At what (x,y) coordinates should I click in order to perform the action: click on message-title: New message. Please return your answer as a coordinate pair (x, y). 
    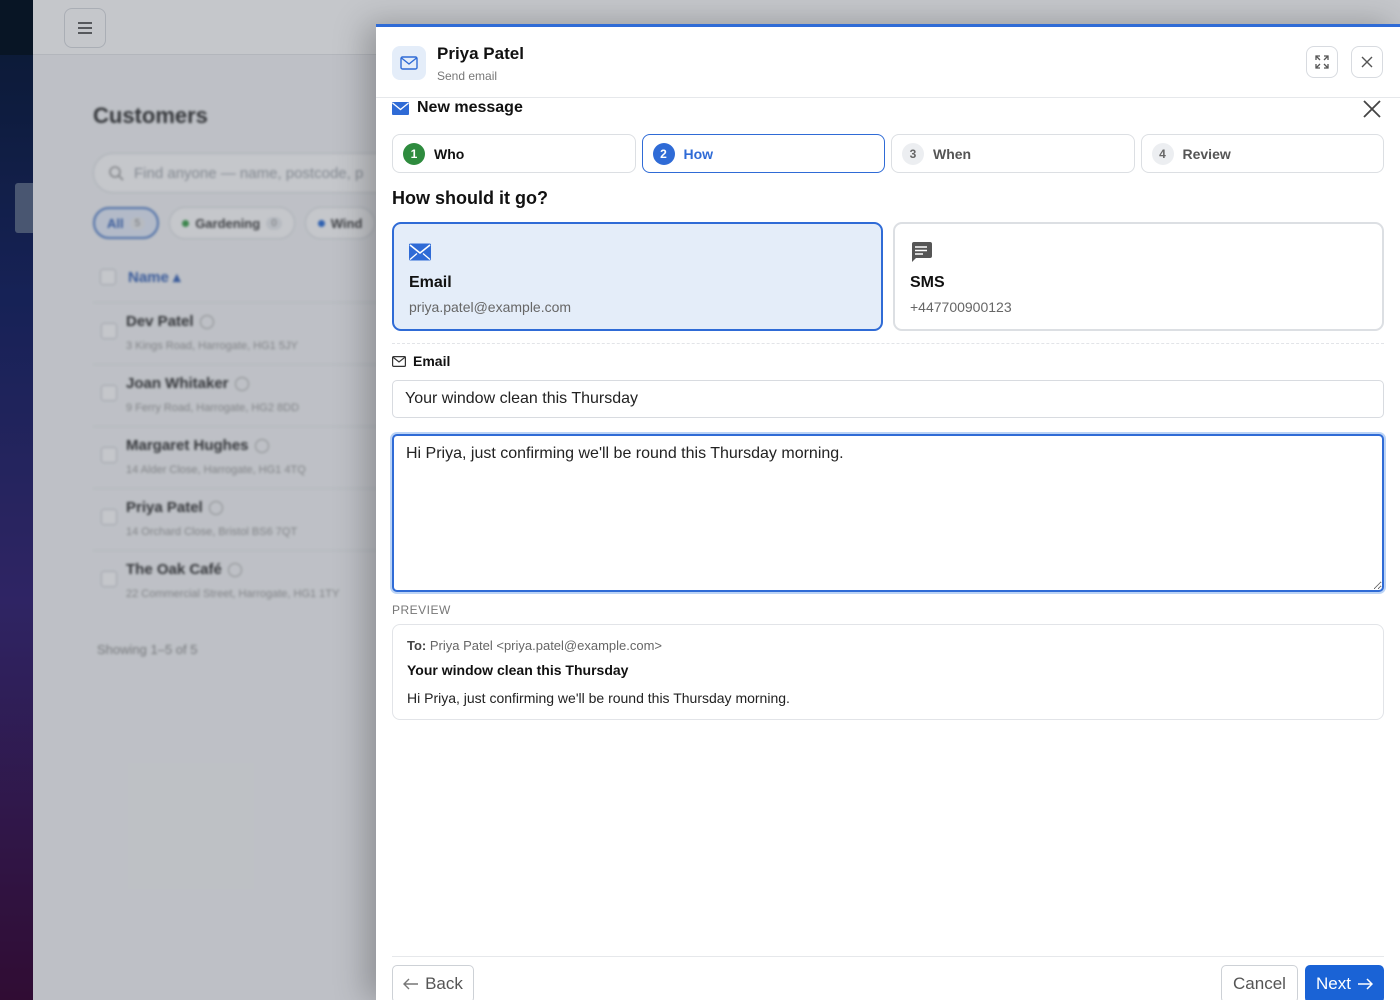
    Looking at the image, I should click on (470, 107).